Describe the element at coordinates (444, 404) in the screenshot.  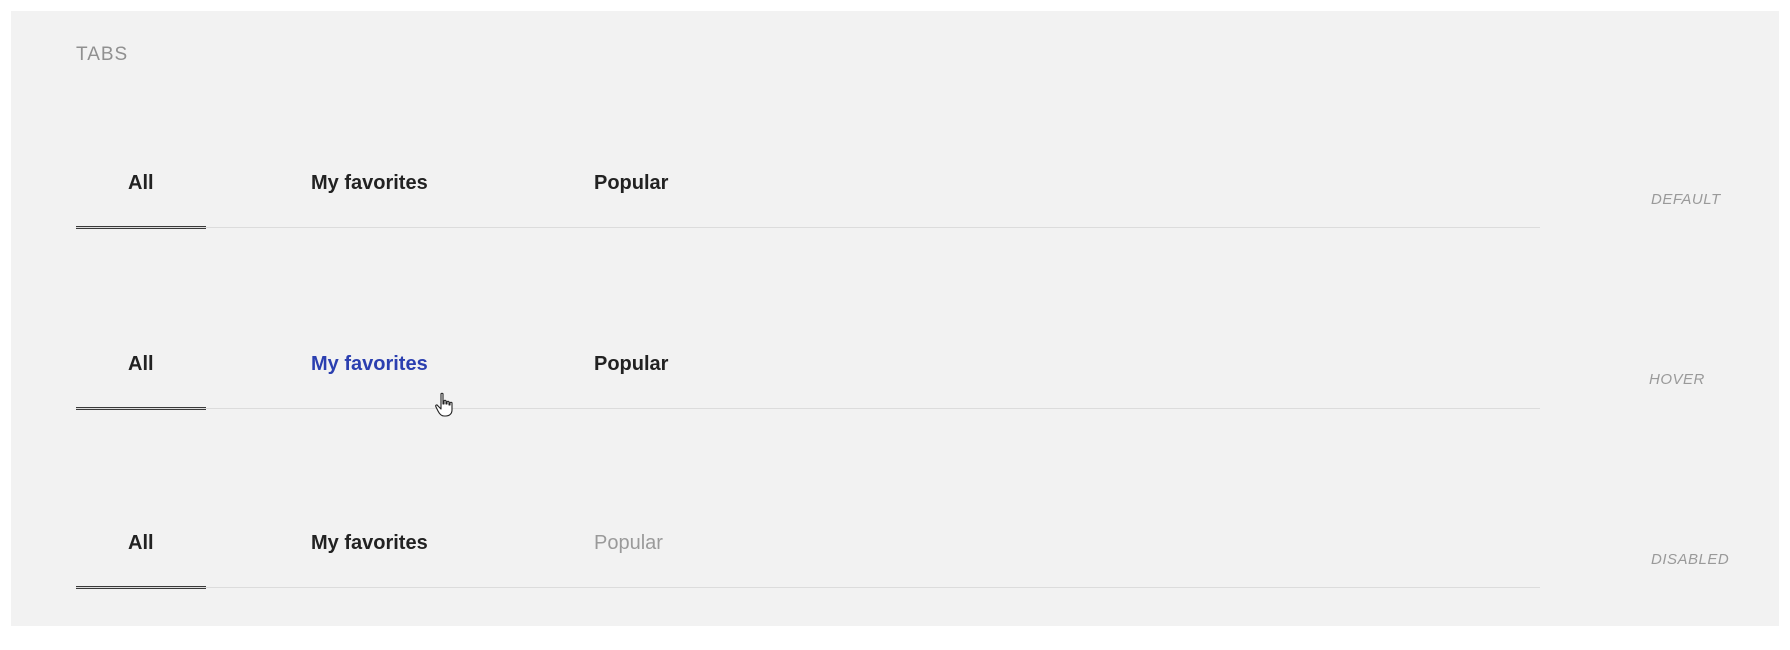
I see `hand-pointer-icon` at that location.